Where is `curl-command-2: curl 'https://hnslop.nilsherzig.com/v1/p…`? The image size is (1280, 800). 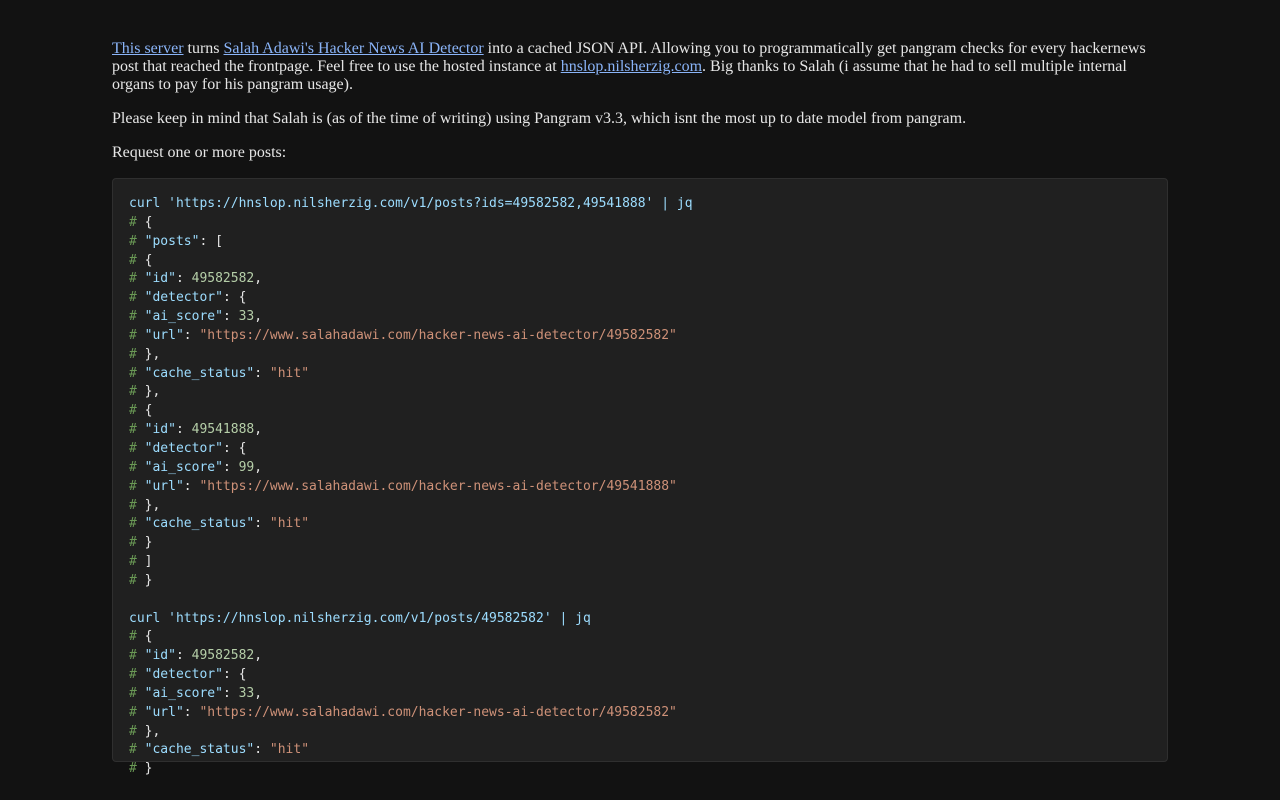
curl-command-2: curl 'https://hnslop.nilsherzig.com/v1/p… is located at coordinates (360, 618).